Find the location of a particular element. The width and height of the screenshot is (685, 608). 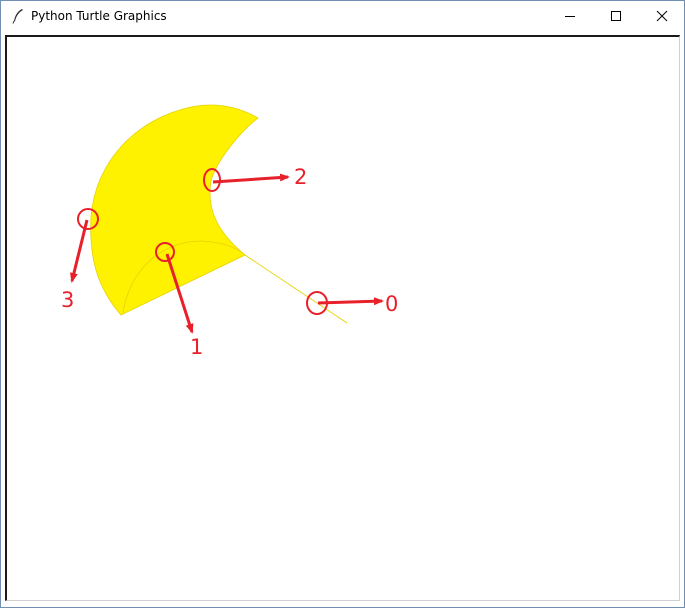

marker-3-arrow is located at coordinates (79, 251).